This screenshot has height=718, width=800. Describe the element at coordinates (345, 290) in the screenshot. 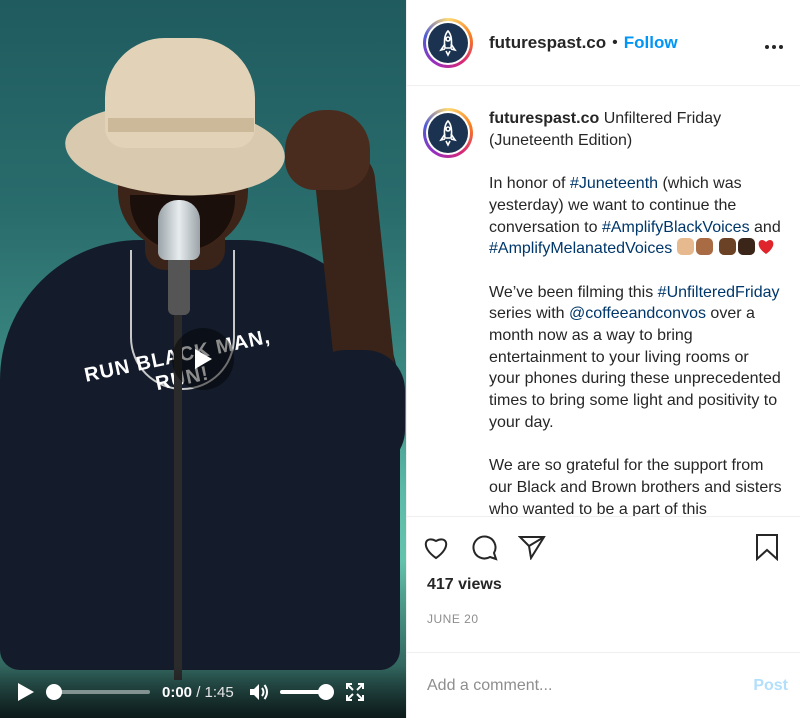

I see `raised-arm` at that location.